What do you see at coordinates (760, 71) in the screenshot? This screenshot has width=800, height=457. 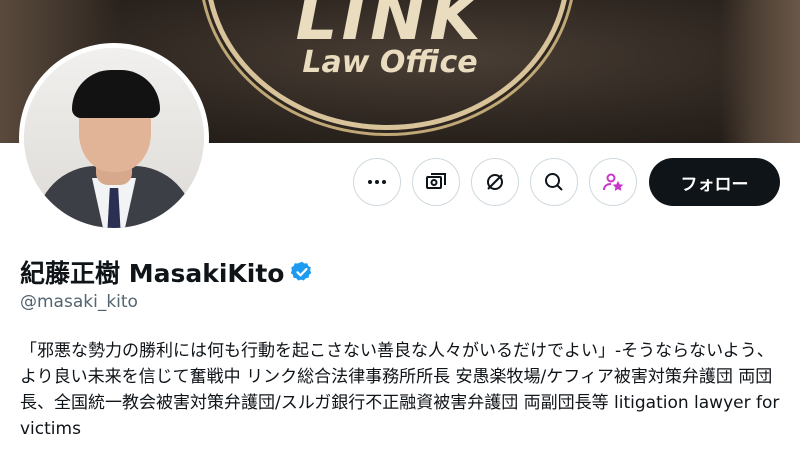 I see `banner-fabric-right` at bounding box center [760, 71].